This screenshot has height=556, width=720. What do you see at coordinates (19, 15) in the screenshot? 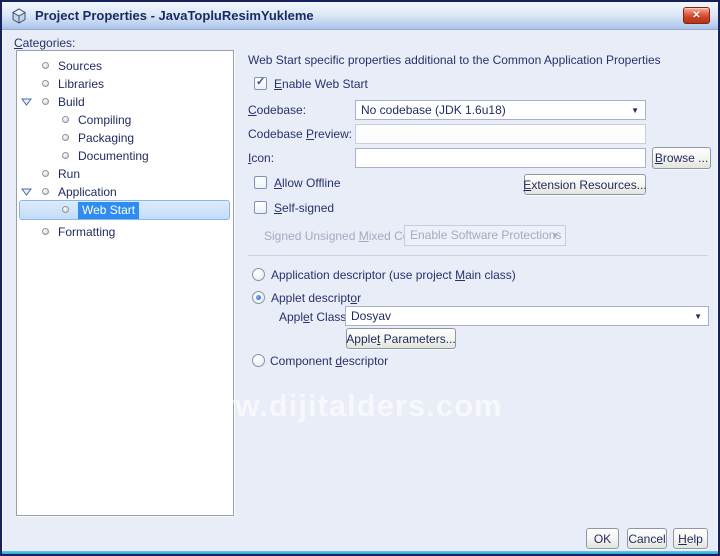
I see `project-cube-icon` at bounding box center [19, 15].